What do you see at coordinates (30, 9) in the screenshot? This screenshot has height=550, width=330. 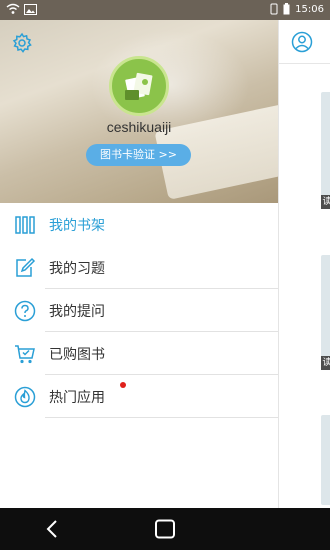 I see `image-icon` at bounding box center [30, 9].